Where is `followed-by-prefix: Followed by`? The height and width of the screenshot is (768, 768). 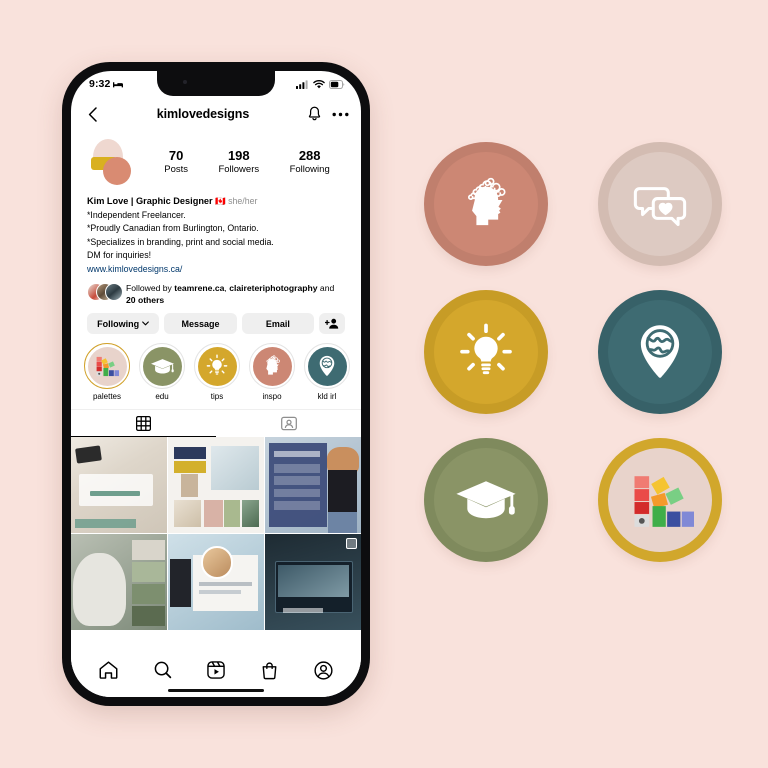
followed-by-prefix: Followed by is located at coordinates (150, 287).